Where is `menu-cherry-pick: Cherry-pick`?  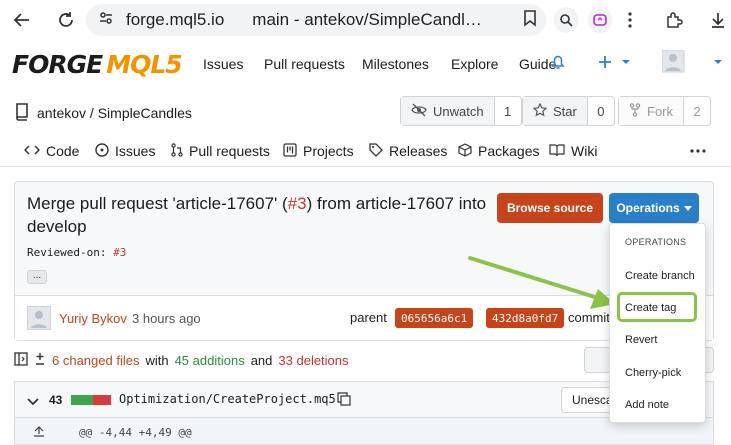
menu-cherry-pick: Cherry-pick is located at coordinates (653, 373).